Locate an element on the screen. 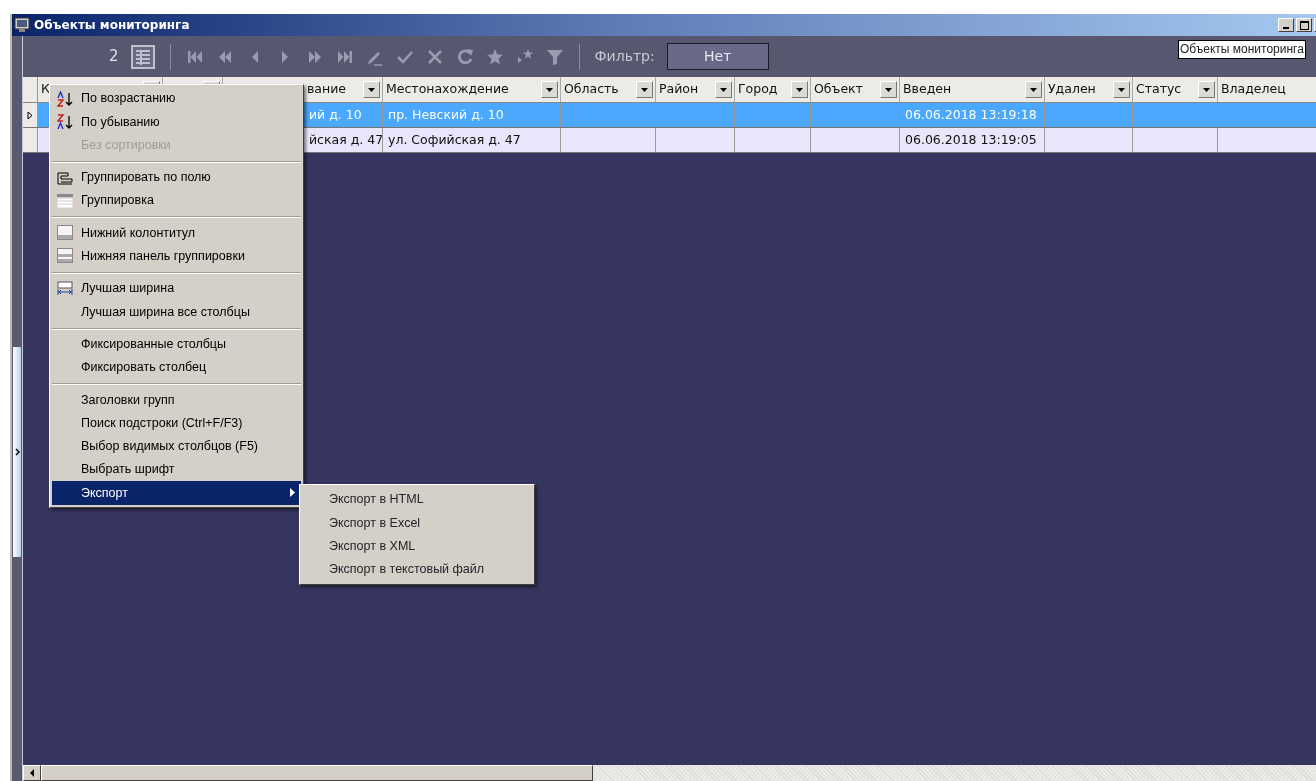 The width and height of the screenshot is (1316, 781). group-panel-icon is located at coordinates (65, 200).